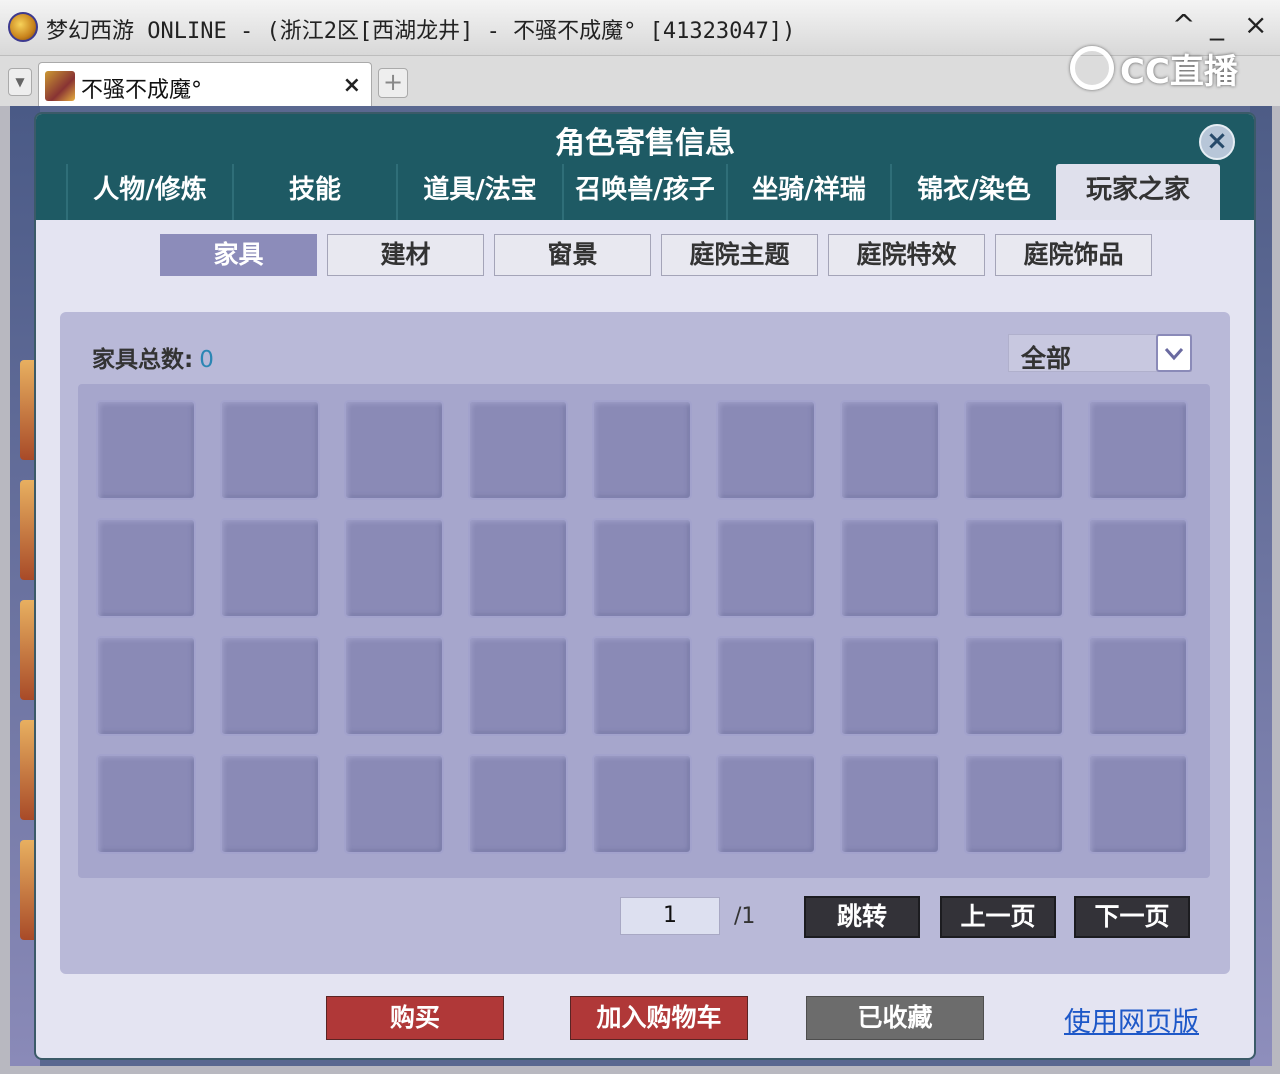  Describe the element at coordinates (572, 255) in the screenshot. I see `subtab-window-view: 窗景` at that location.